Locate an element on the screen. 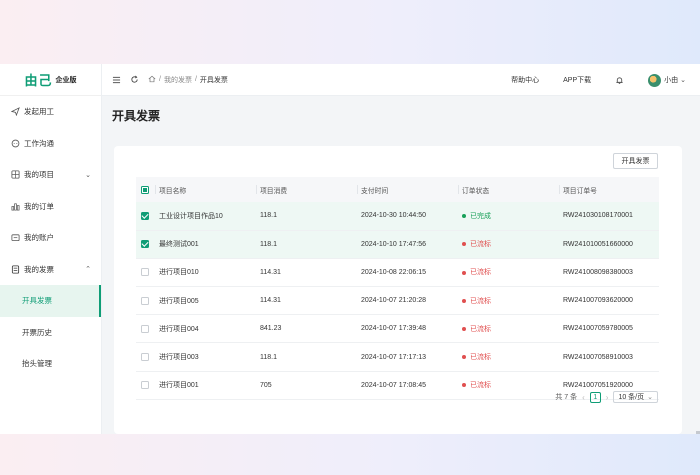 This screenshot has width=700, height=475. order-number-cell: RW241008098380003 is located at coordinates (598, 272).